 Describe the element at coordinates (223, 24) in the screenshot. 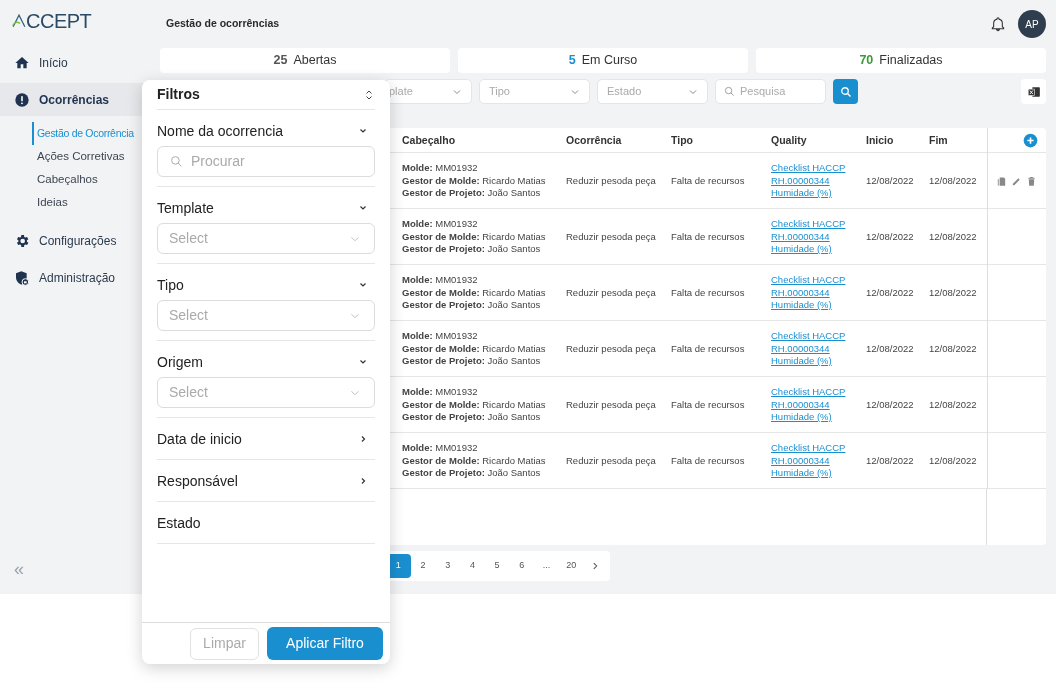

I see `page-title: Gestão de ocorrências` at that location.